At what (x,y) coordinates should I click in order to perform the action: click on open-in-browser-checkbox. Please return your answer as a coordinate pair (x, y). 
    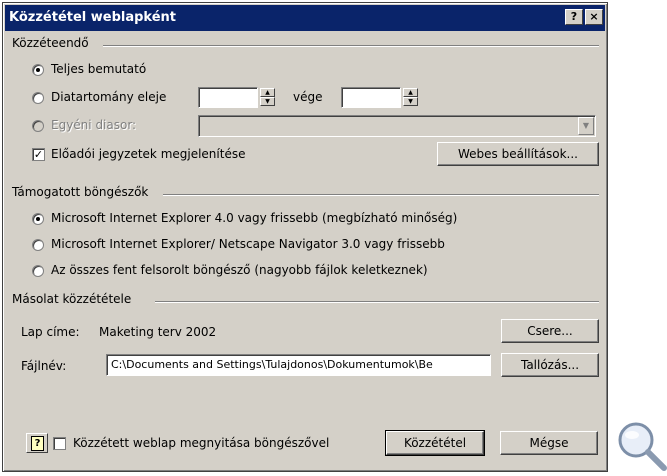
    Looking at the image, I should click on (59, 443).